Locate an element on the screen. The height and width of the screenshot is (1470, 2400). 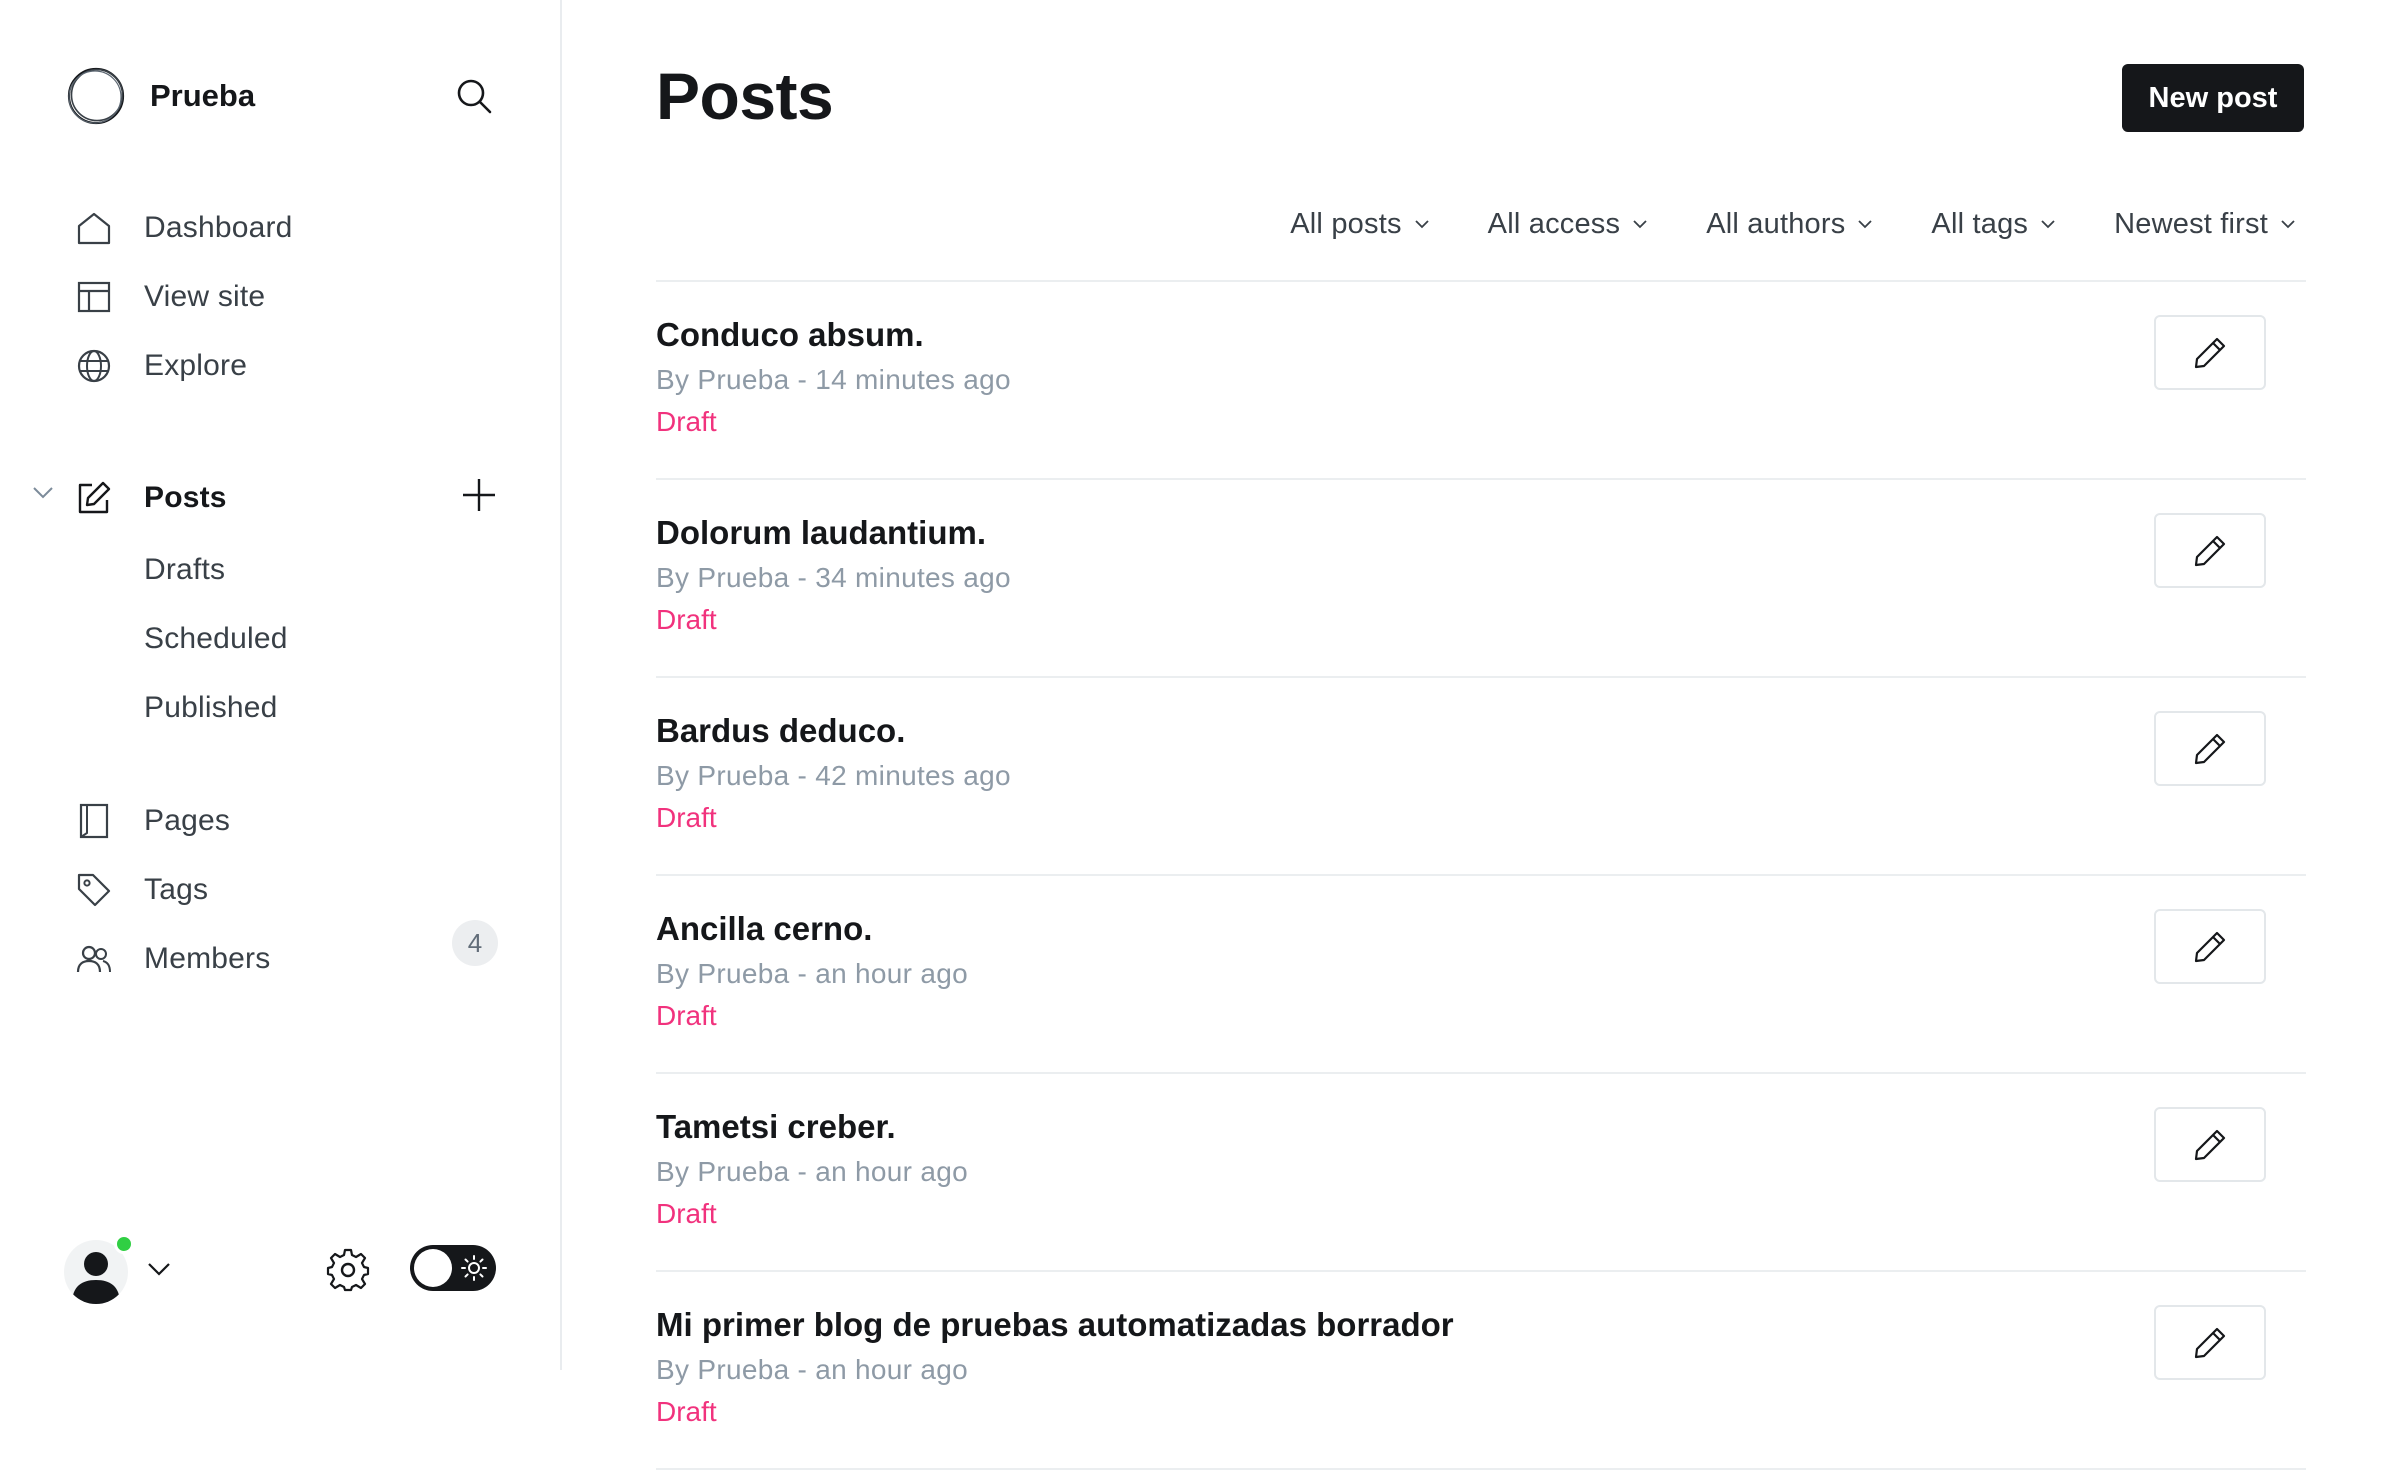
search-icon is located at coordinates (474, 96).